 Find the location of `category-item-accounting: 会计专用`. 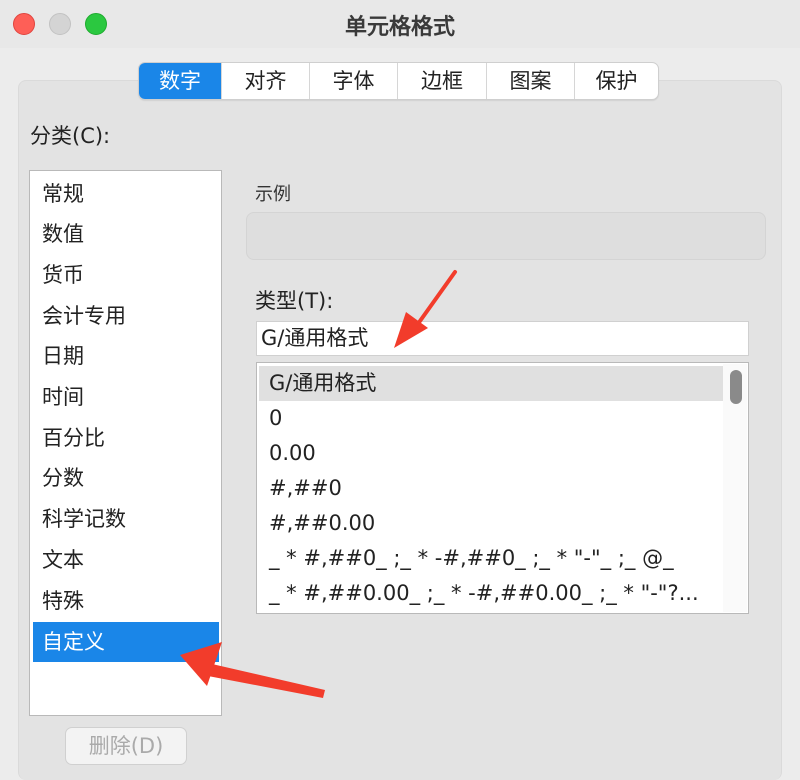

category-item-accounting: 会计专用 is located at coordinates (126, 316).